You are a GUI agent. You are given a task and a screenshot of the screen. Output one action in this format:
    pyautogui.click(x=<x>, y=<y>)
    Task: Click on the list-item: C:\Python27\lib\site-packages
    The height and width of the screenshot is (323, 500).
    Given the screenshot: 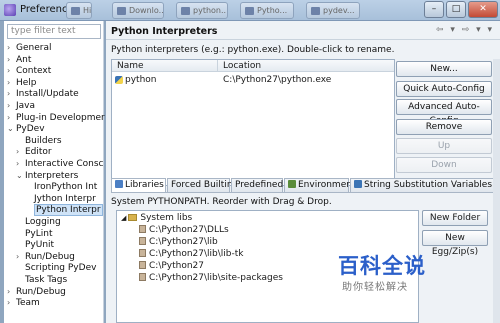 What is the action you would take?
    pyautogui.click(x=211, y=278)
    